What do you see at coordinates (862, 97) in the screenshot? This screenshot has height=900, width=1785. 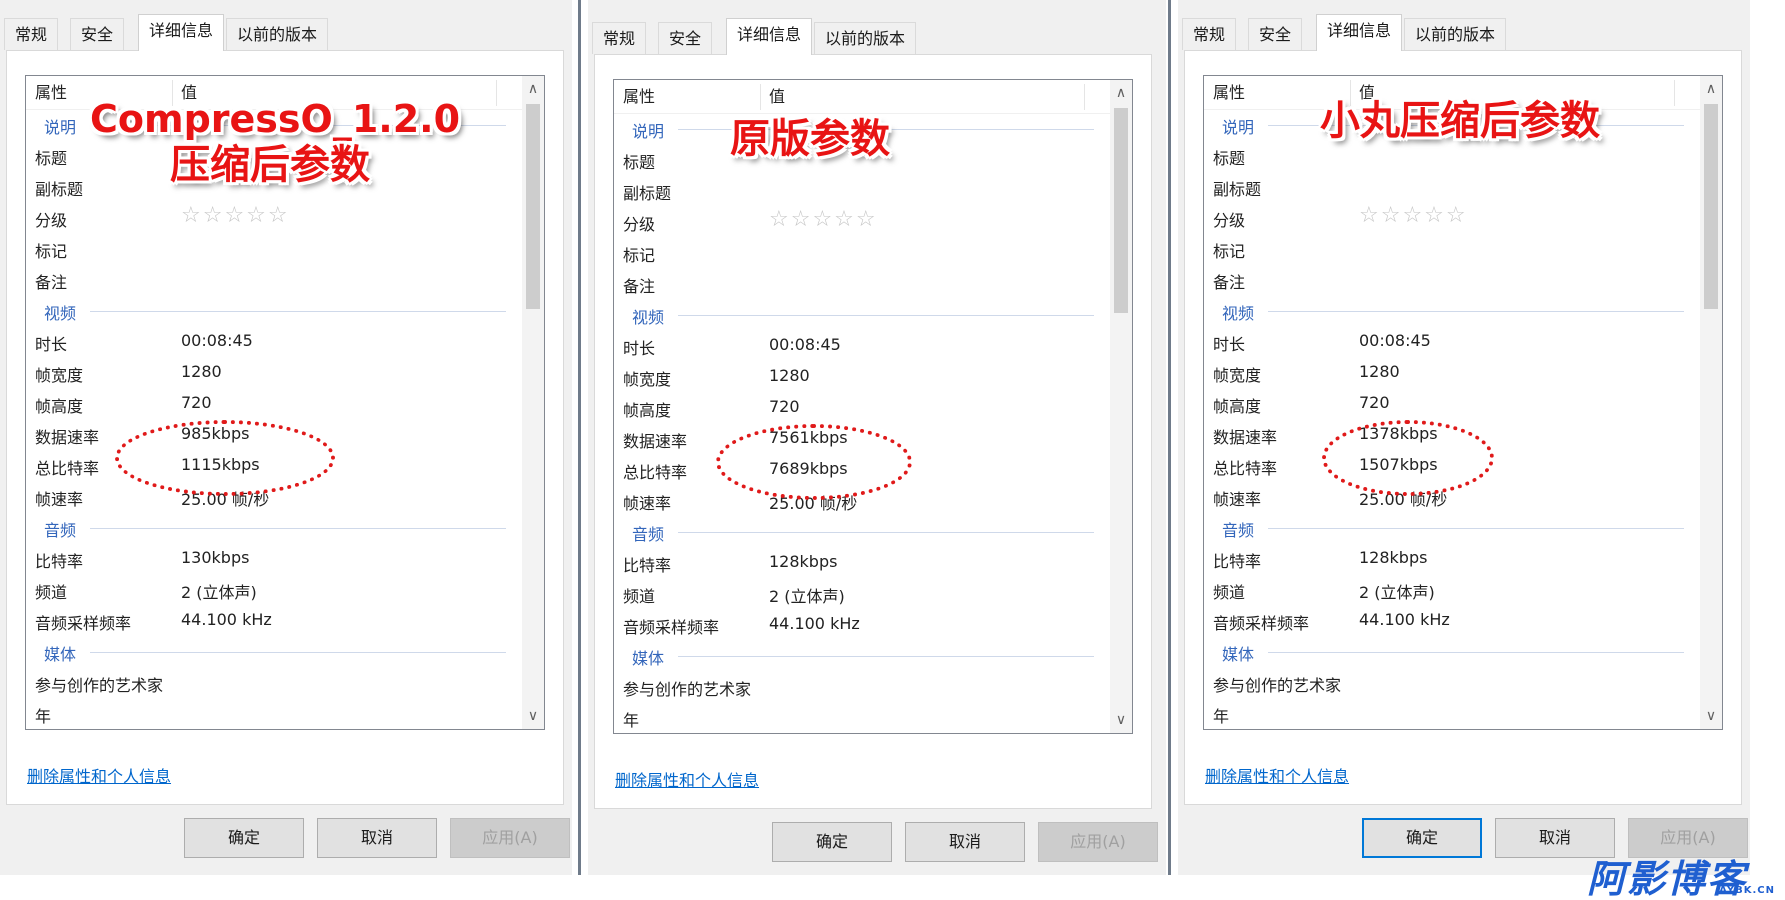 I see `list-header: 属性 值` at bounding box center [862, 97].